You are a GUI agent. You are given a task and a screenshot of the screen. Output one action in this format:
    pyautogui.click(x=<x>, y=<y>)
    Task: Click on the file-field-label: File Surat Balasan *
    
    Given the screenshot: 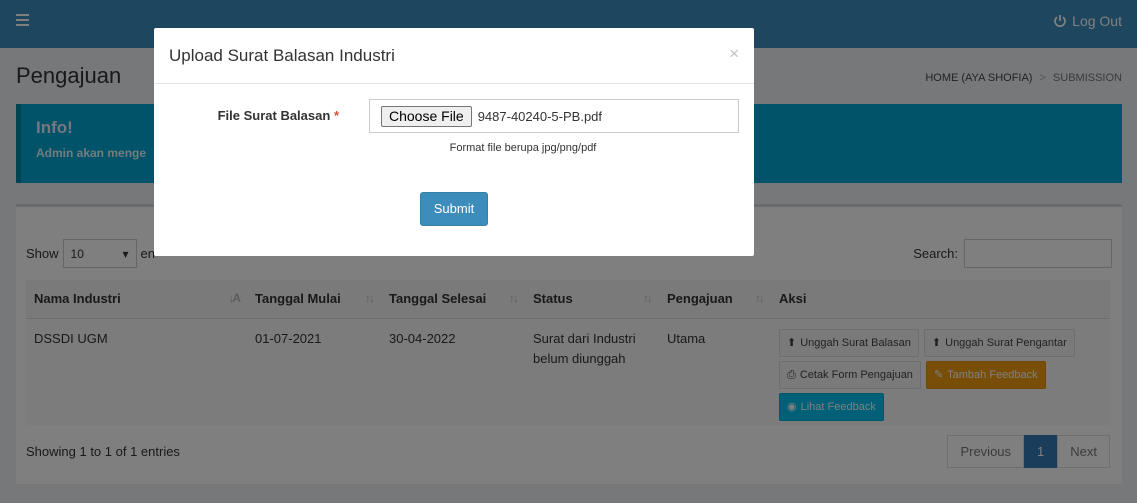 What is the action you would take?
    pyautogui.click(x=278, y=115)
    